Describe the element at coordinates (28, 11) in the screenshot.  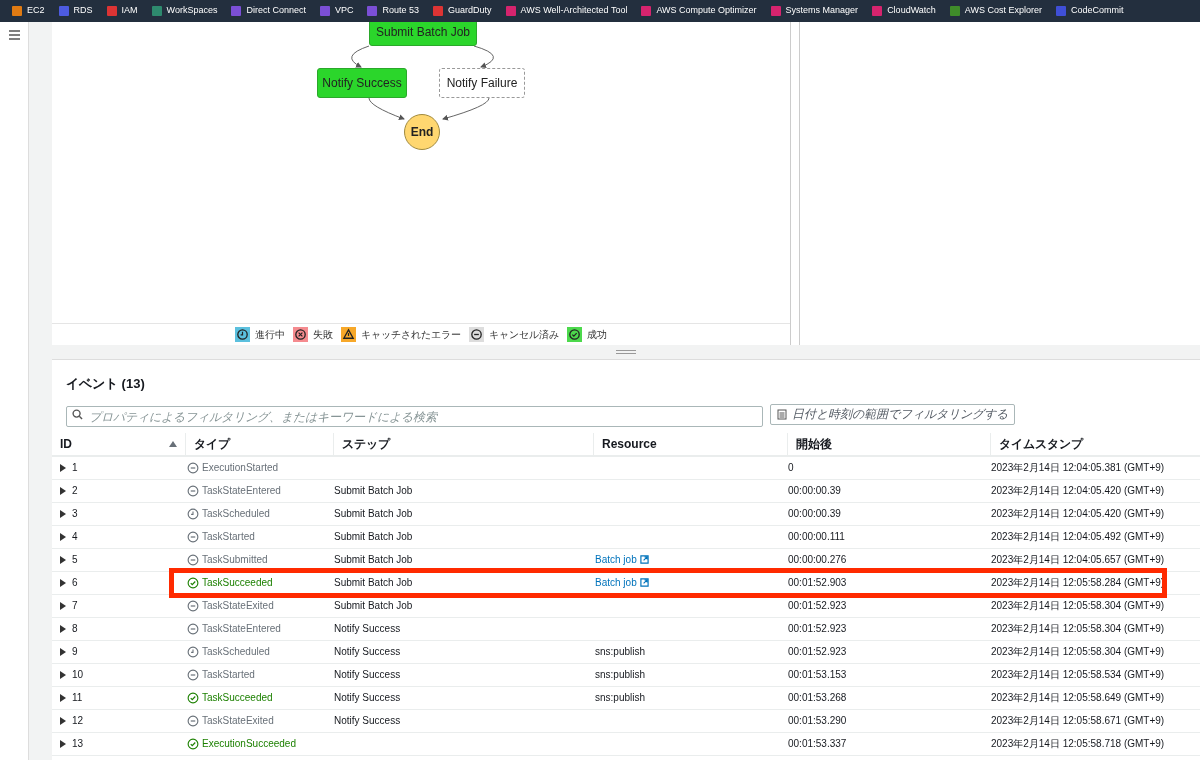
I see `service-shortcut: EC2` at that location.